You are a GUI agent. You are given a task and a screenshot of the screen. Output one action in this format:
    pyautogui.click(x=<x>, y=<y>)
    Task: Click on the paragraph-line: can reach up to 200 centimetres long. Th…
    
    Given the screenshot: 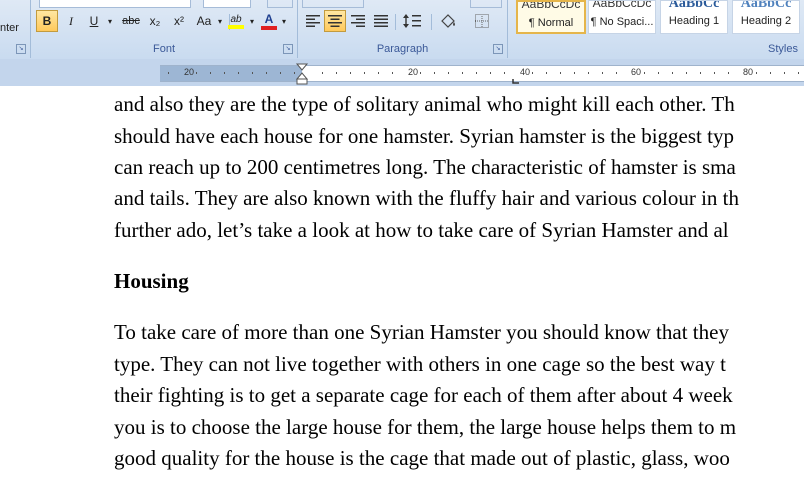 What is the action you would take?
    pyautogui.click(x=425, y=167)
    